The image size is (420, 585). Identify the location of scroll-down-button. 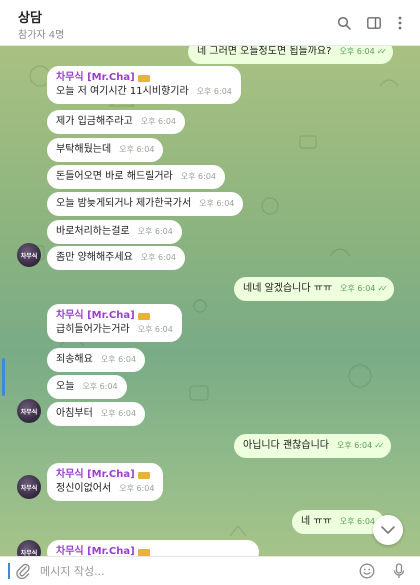
(388, 530).